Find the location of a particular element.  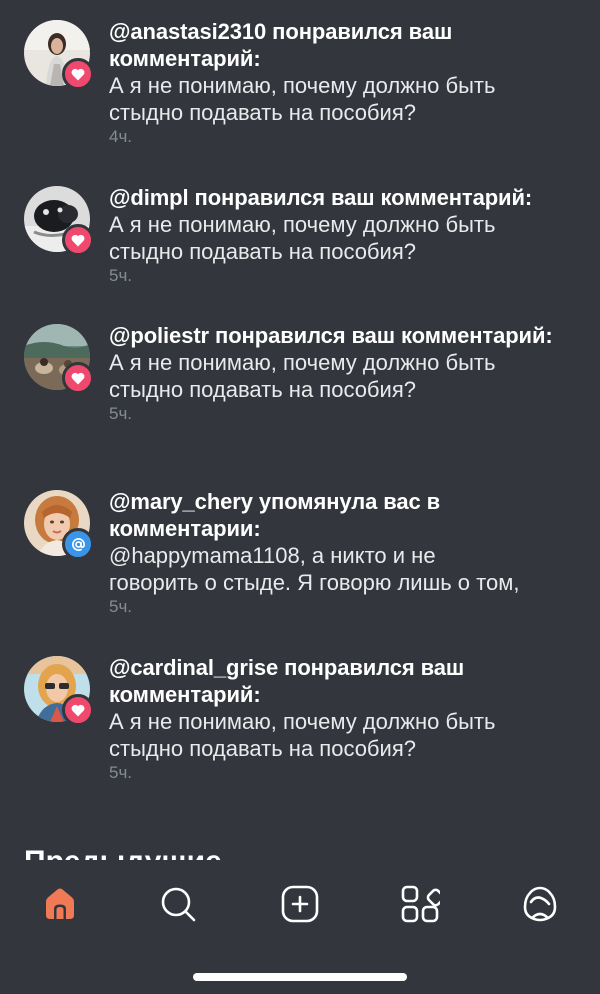

home-indicator is located at coordinates (300, 977).